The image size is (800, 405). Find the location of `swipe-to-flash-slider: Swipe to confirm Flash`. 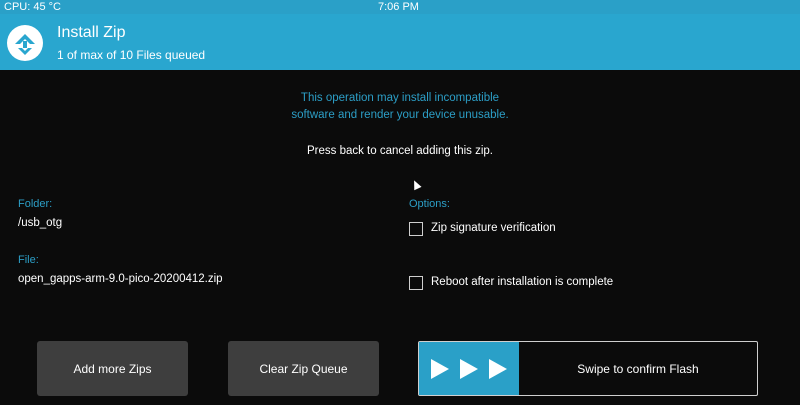

swipe-to-flash-slider: Swipe to confirm Flash is located at coordinates (588, 368).